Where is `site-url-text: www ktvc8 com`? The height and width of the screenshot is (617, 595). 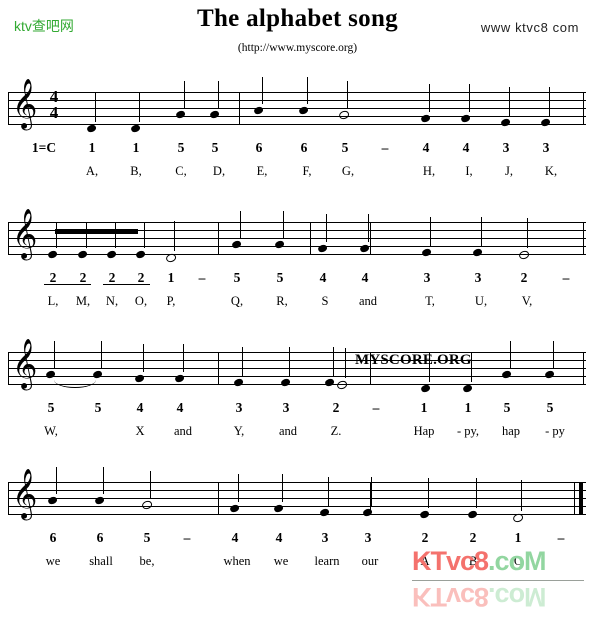 site-url-text: www ktvc8 com is located at coordinates (529, 27).